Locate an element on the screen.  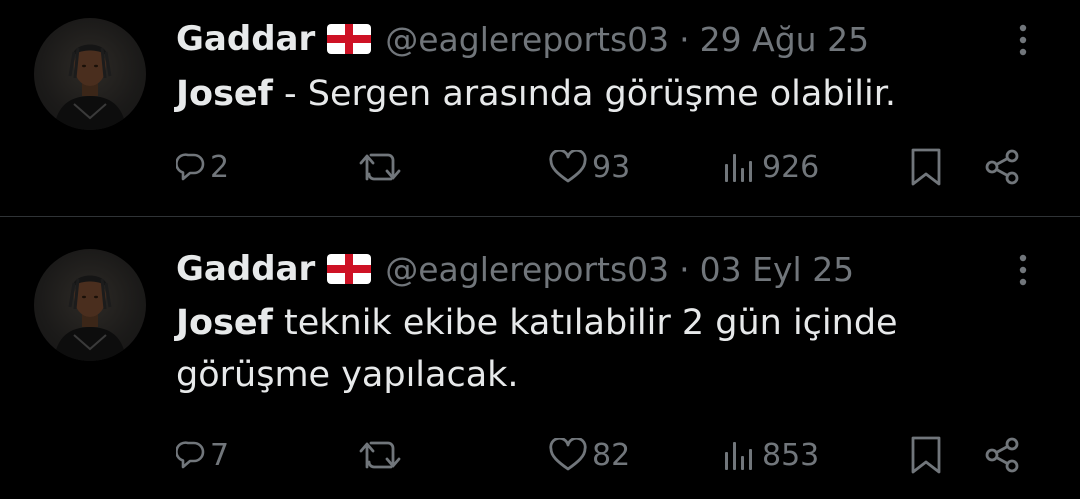
reply-count: 7 is located at coordinates (220, 455).